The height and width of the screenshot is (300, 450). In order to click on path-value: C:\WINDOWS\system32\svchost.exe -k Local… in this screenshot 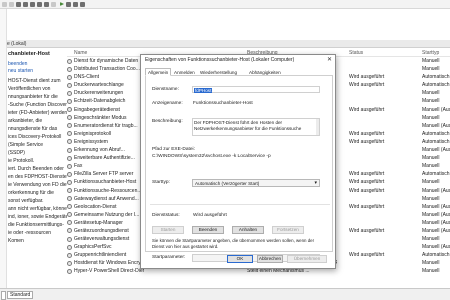, I will do `click(211, 156)`.